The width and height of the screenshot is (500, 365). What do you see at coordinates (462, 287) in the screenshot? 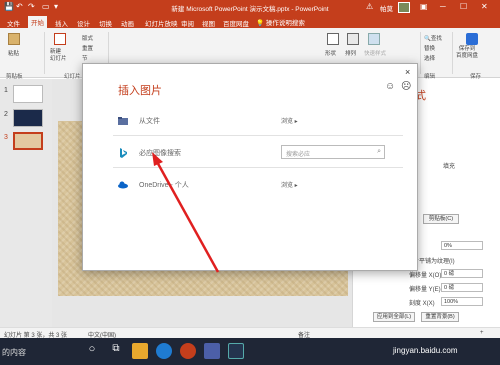
I see `offset-y-field: 0 磅` at bounding box center [462, 287].